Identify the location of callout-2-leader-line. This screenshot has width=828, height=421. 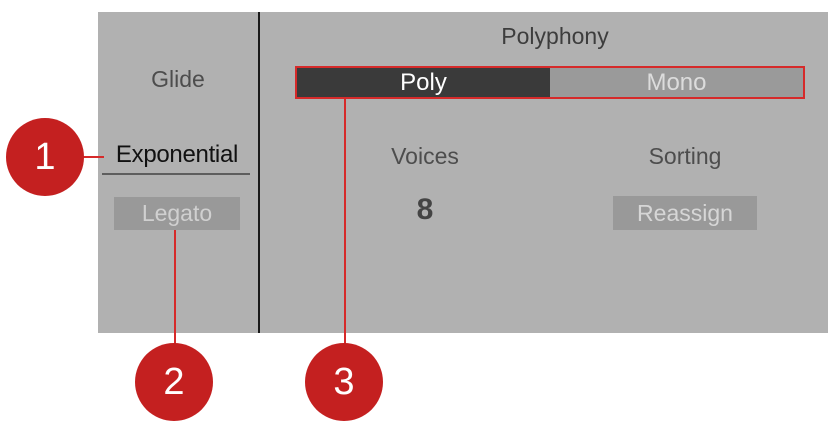
(175, 287).